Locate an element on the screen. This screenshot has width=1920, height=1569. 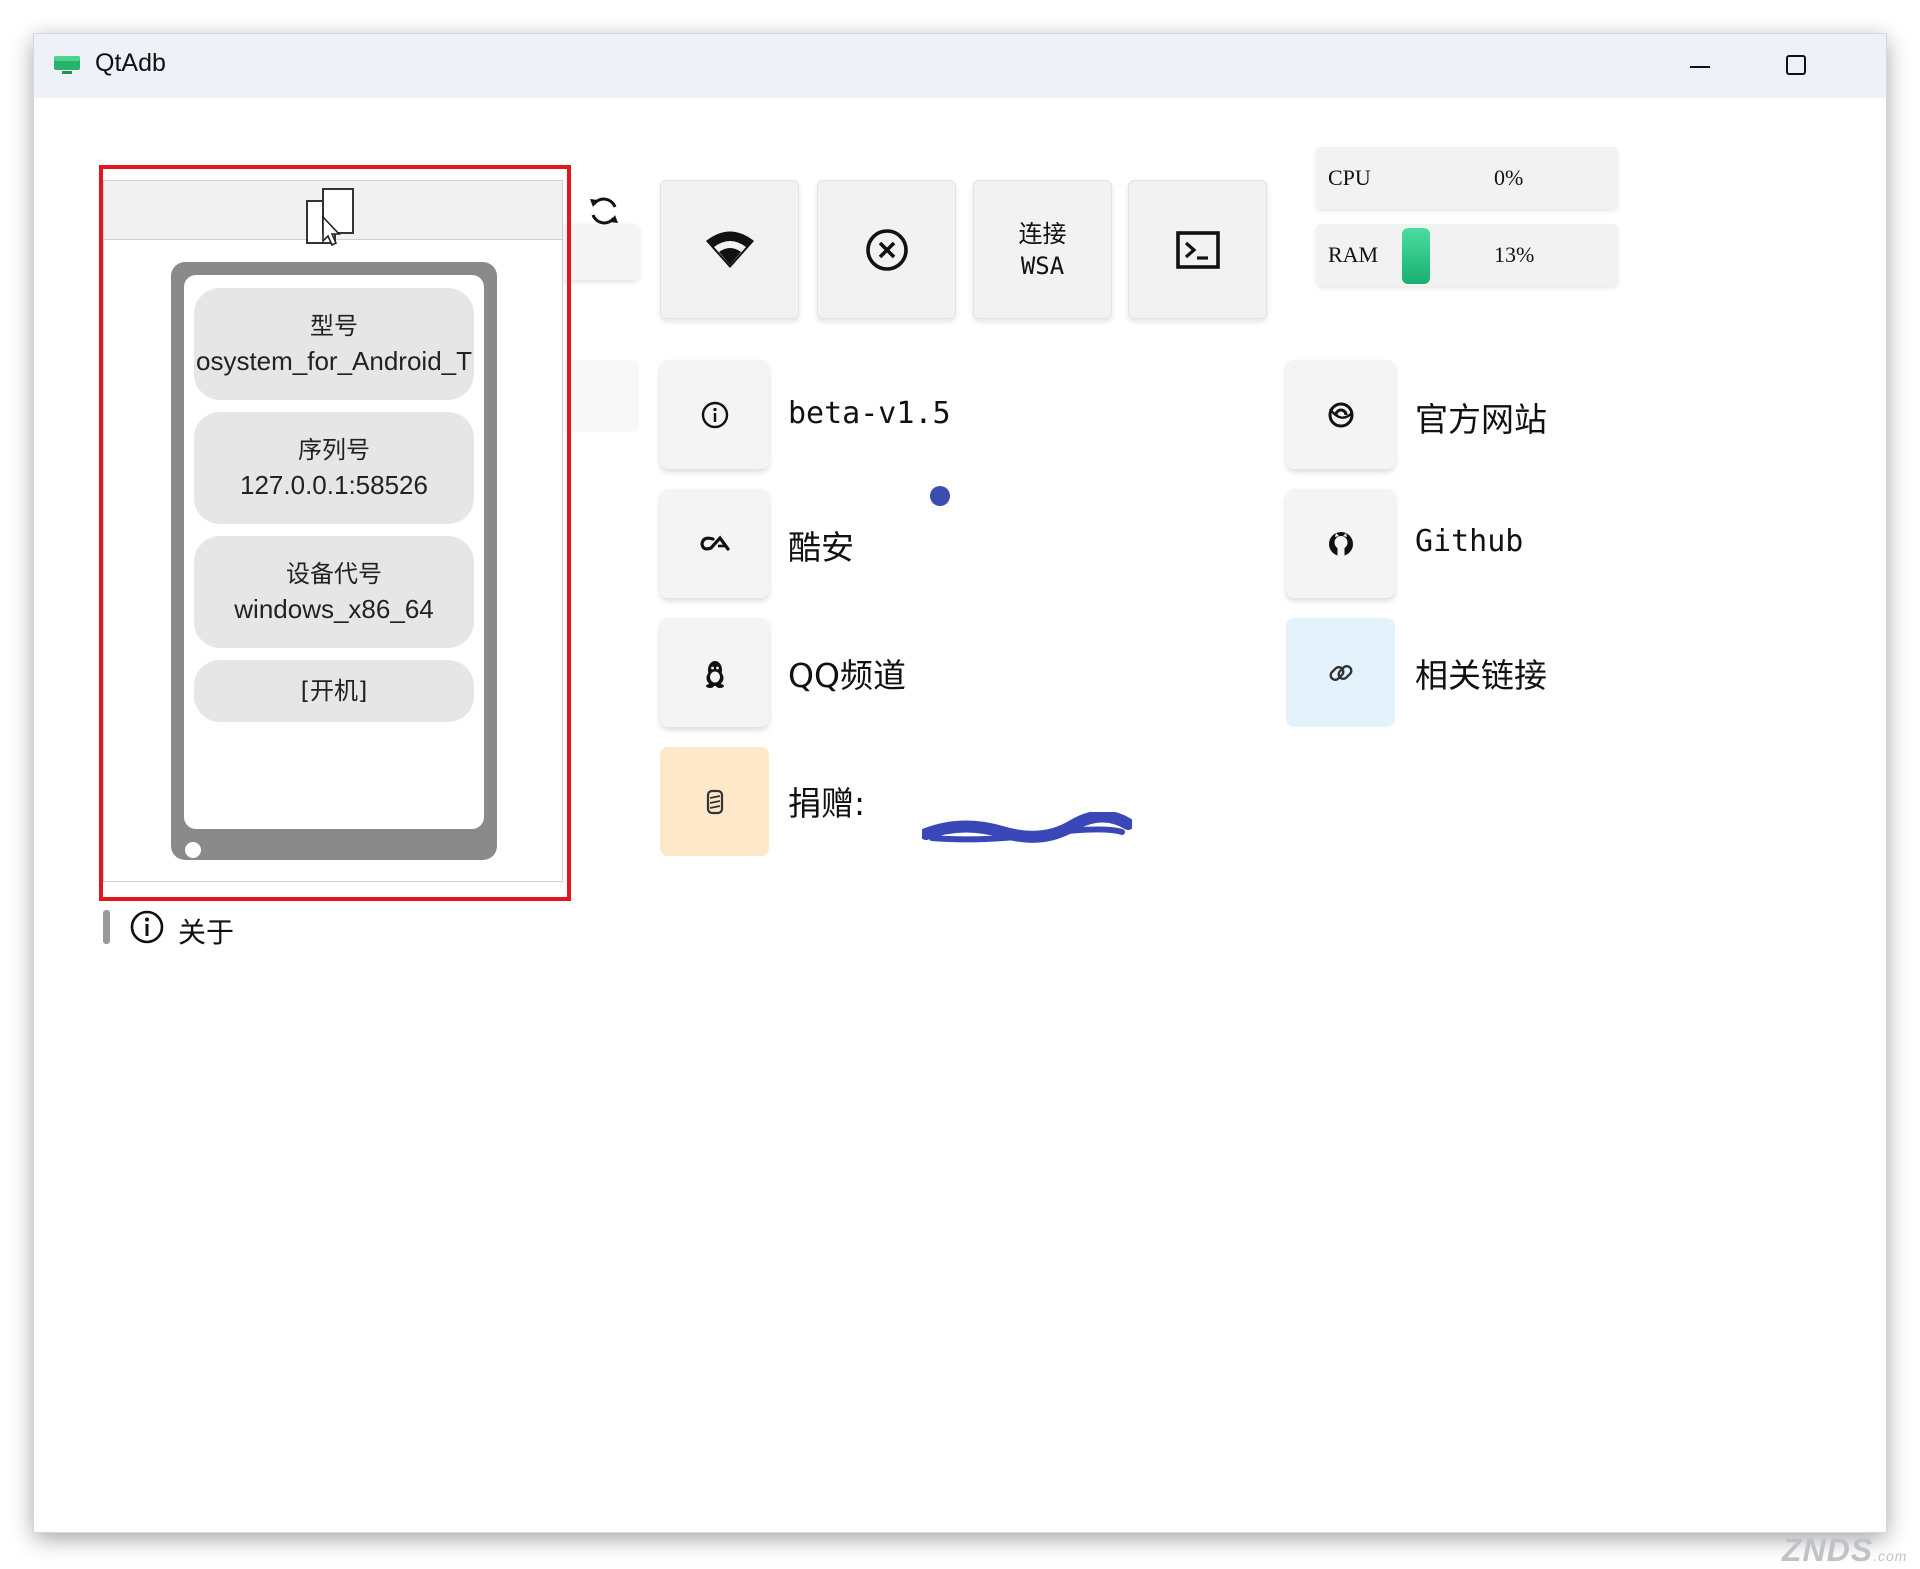
ram-usage: RAM 13% is located at coordinates (1467, 255).